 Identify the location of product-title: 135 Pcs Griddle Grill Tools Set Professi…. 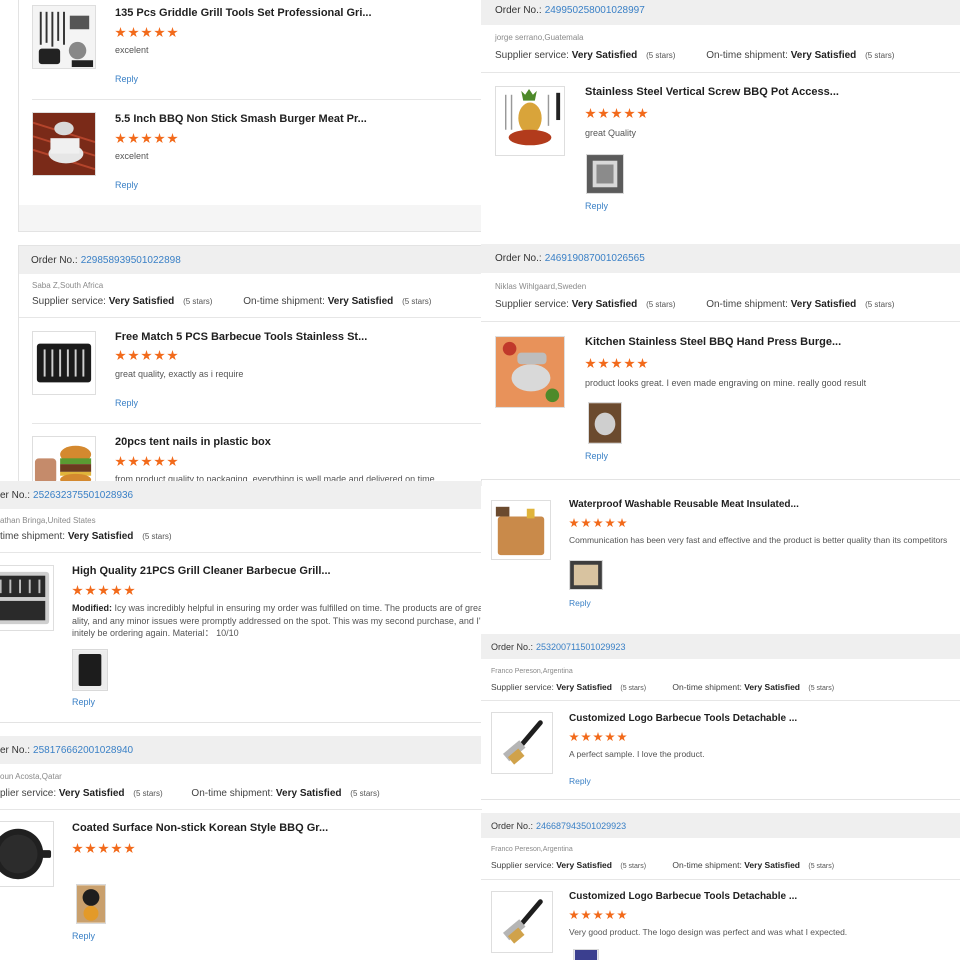
(243, 13).